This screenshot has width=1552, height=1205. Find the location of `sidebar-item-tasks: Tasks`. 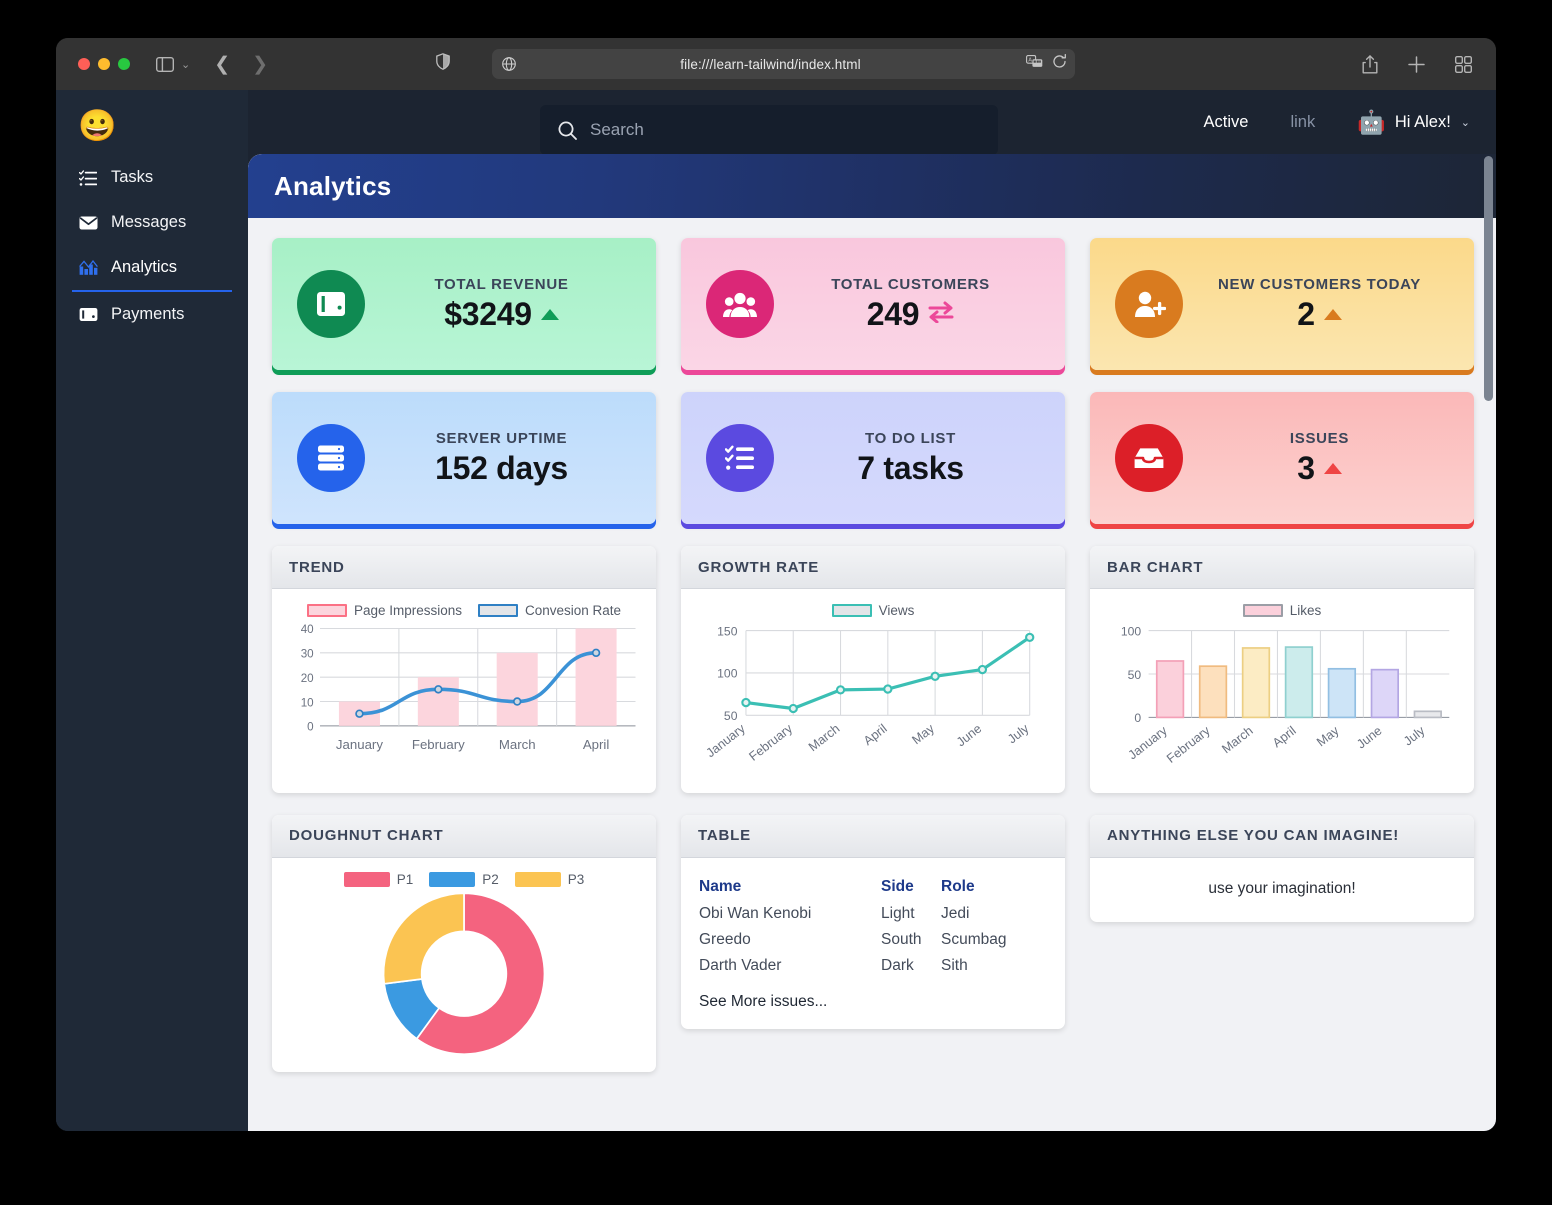

sidebar-item-tasks: Tasks is located at coordinates (152, 177).